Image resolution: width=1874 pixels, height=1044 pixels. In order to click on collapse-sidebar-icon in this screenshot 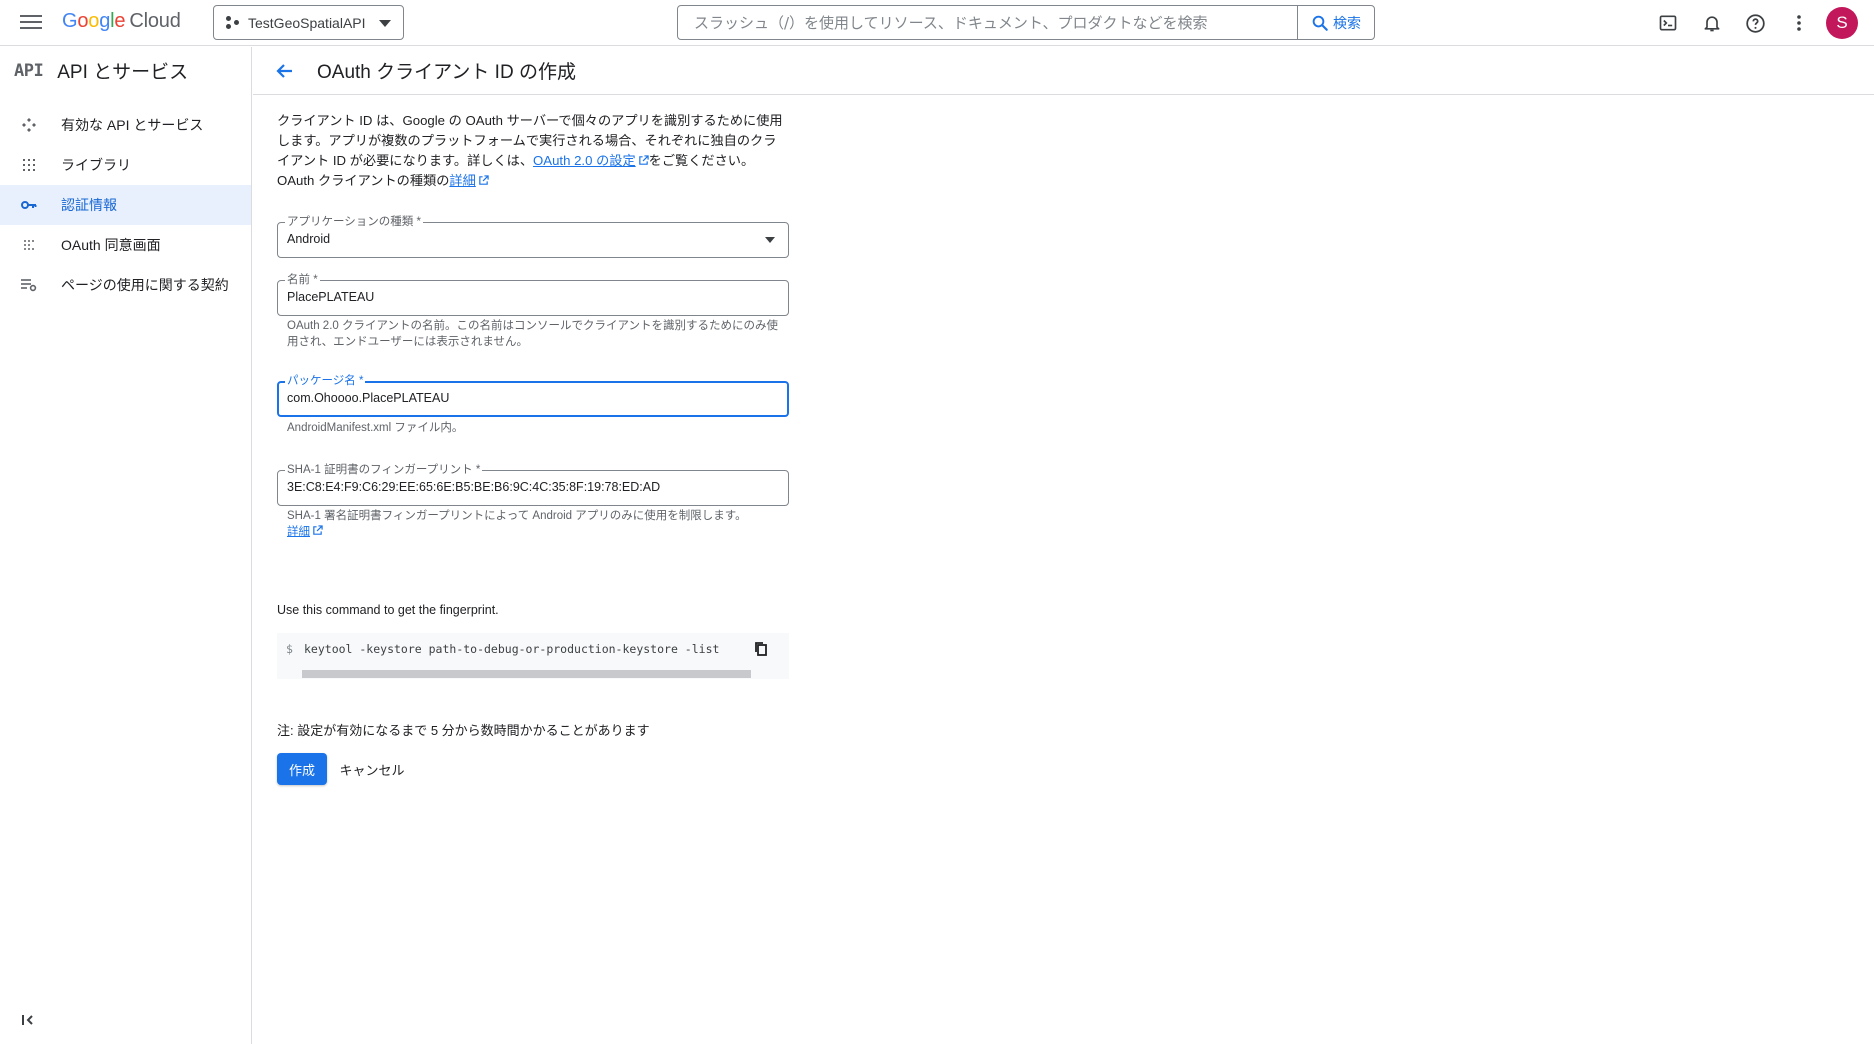, I will do `click(29, 1021)`.